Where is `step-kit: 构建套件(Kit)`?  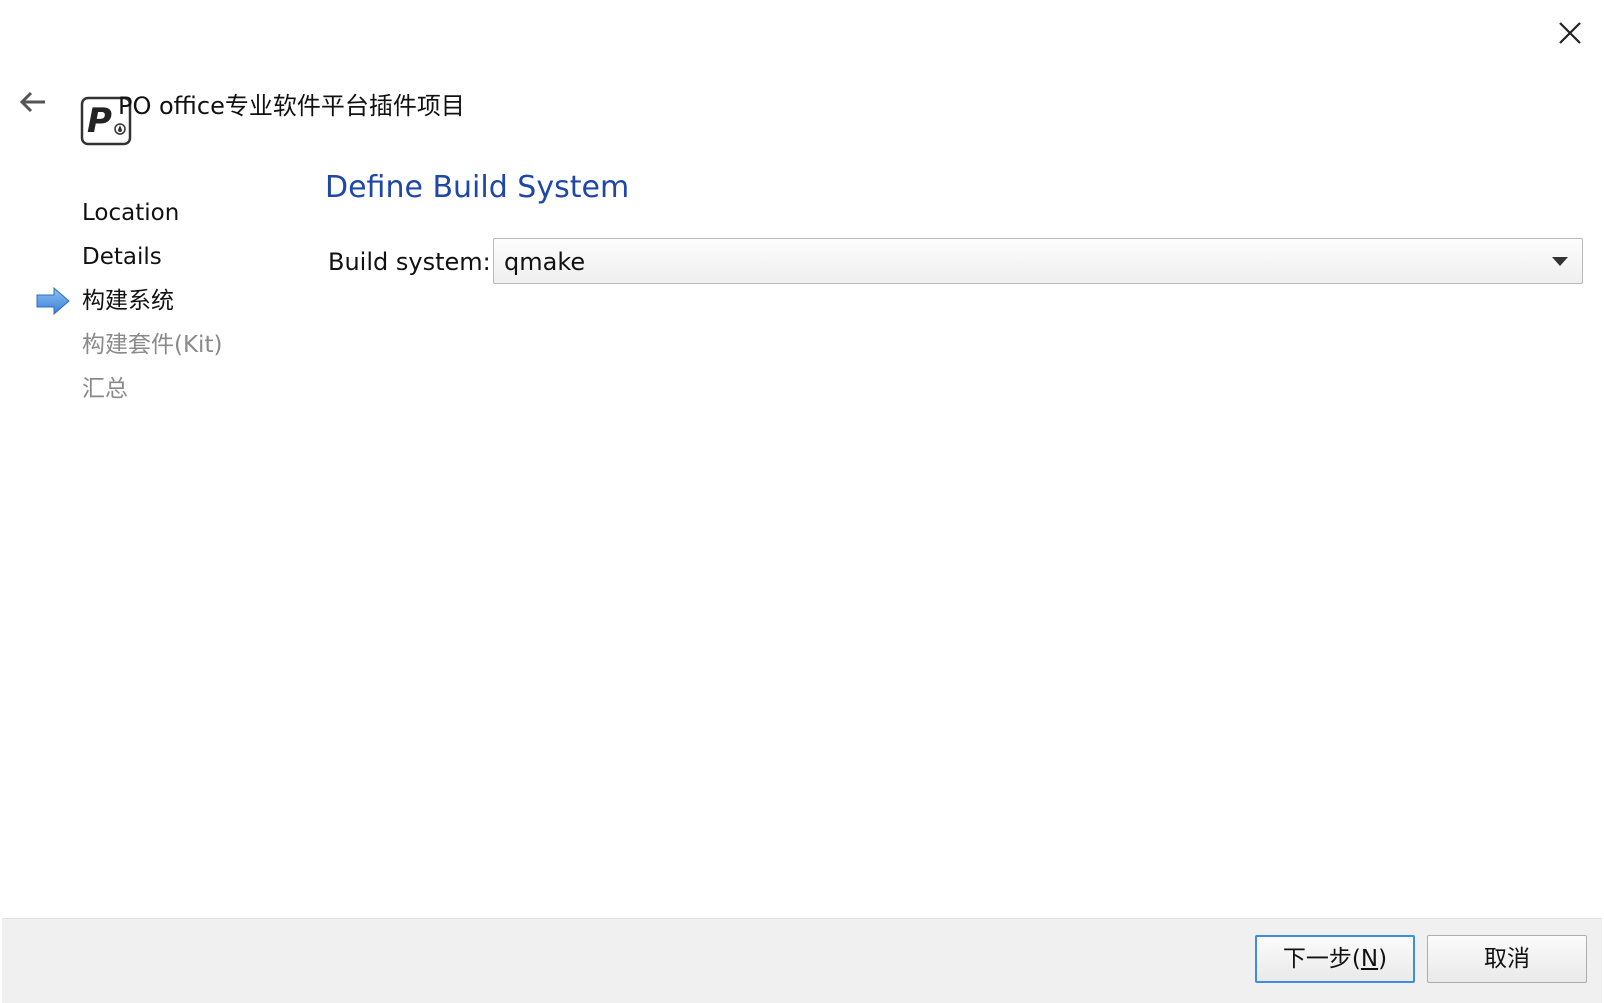 step-kit: 构建套件(Kit) is located at coordinates (152, 345).